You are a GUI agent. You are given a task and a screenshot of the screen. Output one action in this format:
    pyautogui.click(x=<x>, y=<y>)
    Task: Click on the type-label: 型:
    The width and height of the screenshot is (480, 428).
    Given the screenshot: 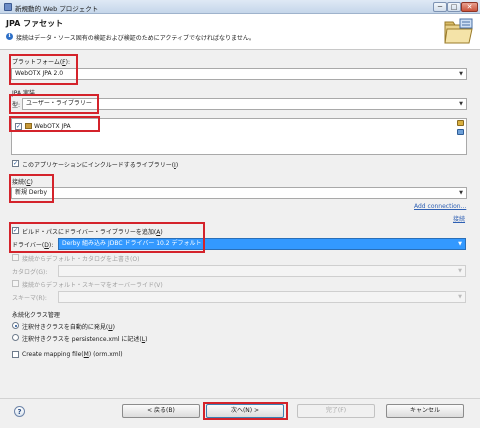 What is the action you would take?
    pyautogui.click(x=16, y=105)
    